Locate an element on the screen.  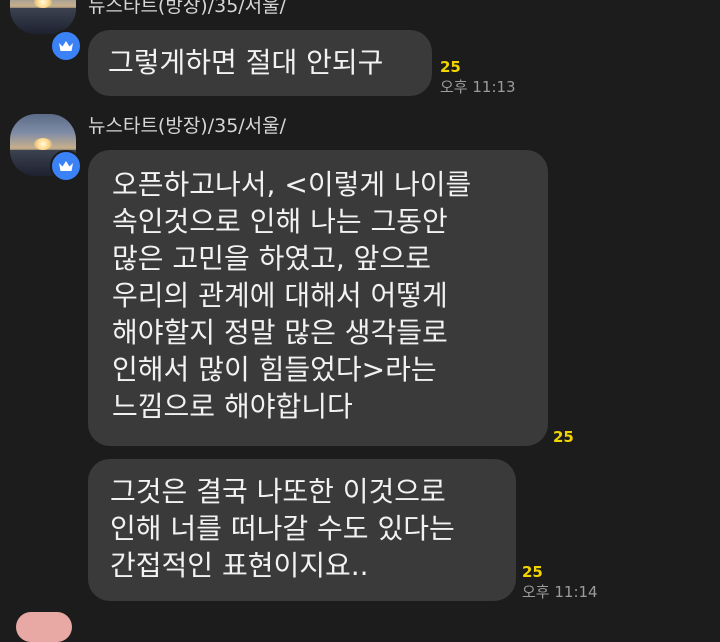
message-bubble: 그렇게하면 절대 안되구 is located at coordinates (260, 63).